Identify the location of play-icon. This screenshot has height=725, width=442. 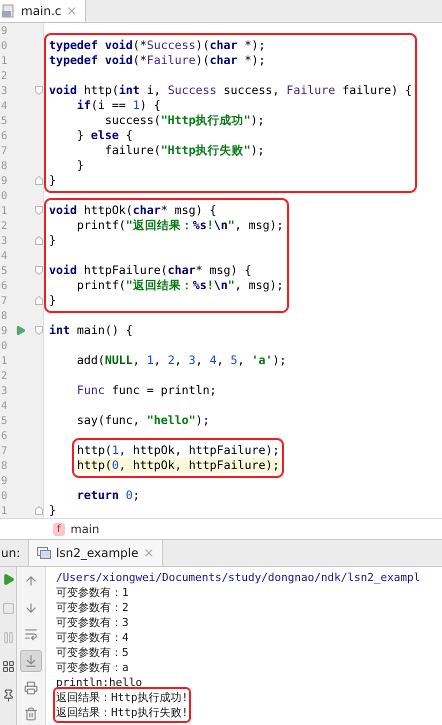
(8, 579).